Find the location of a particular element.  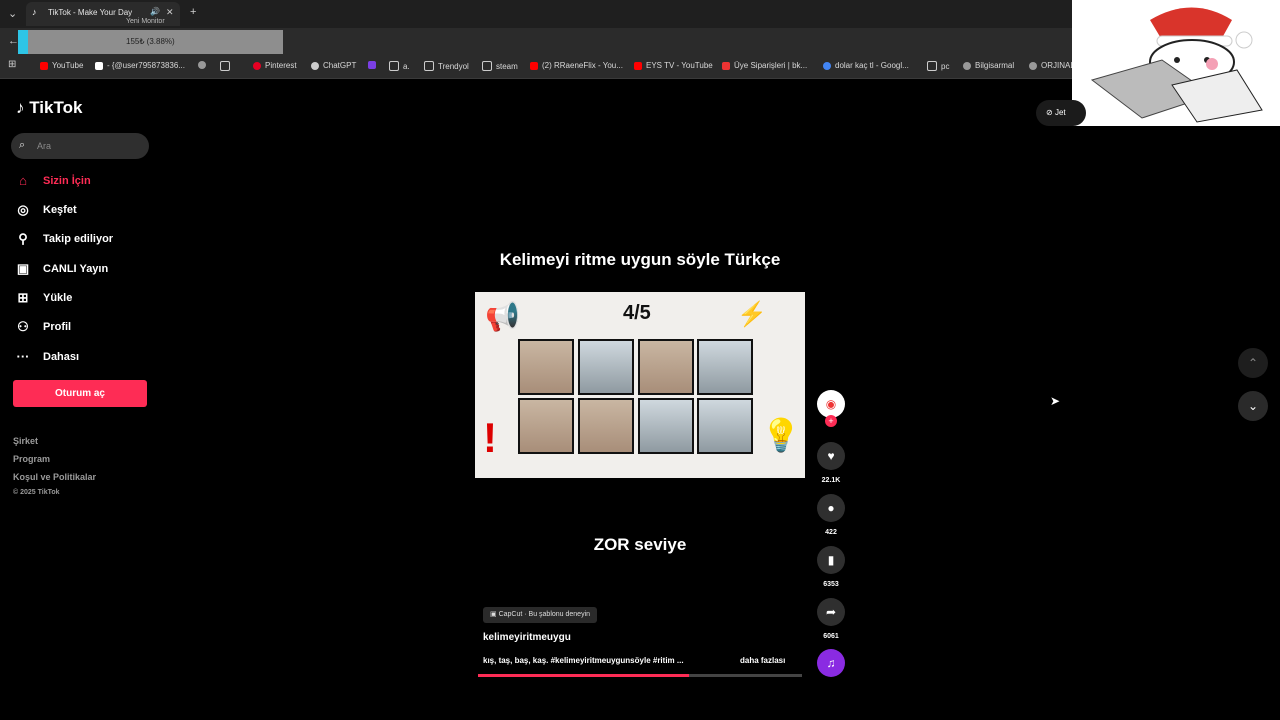

like-count: 22.1K is located at coordinates (831, 480).